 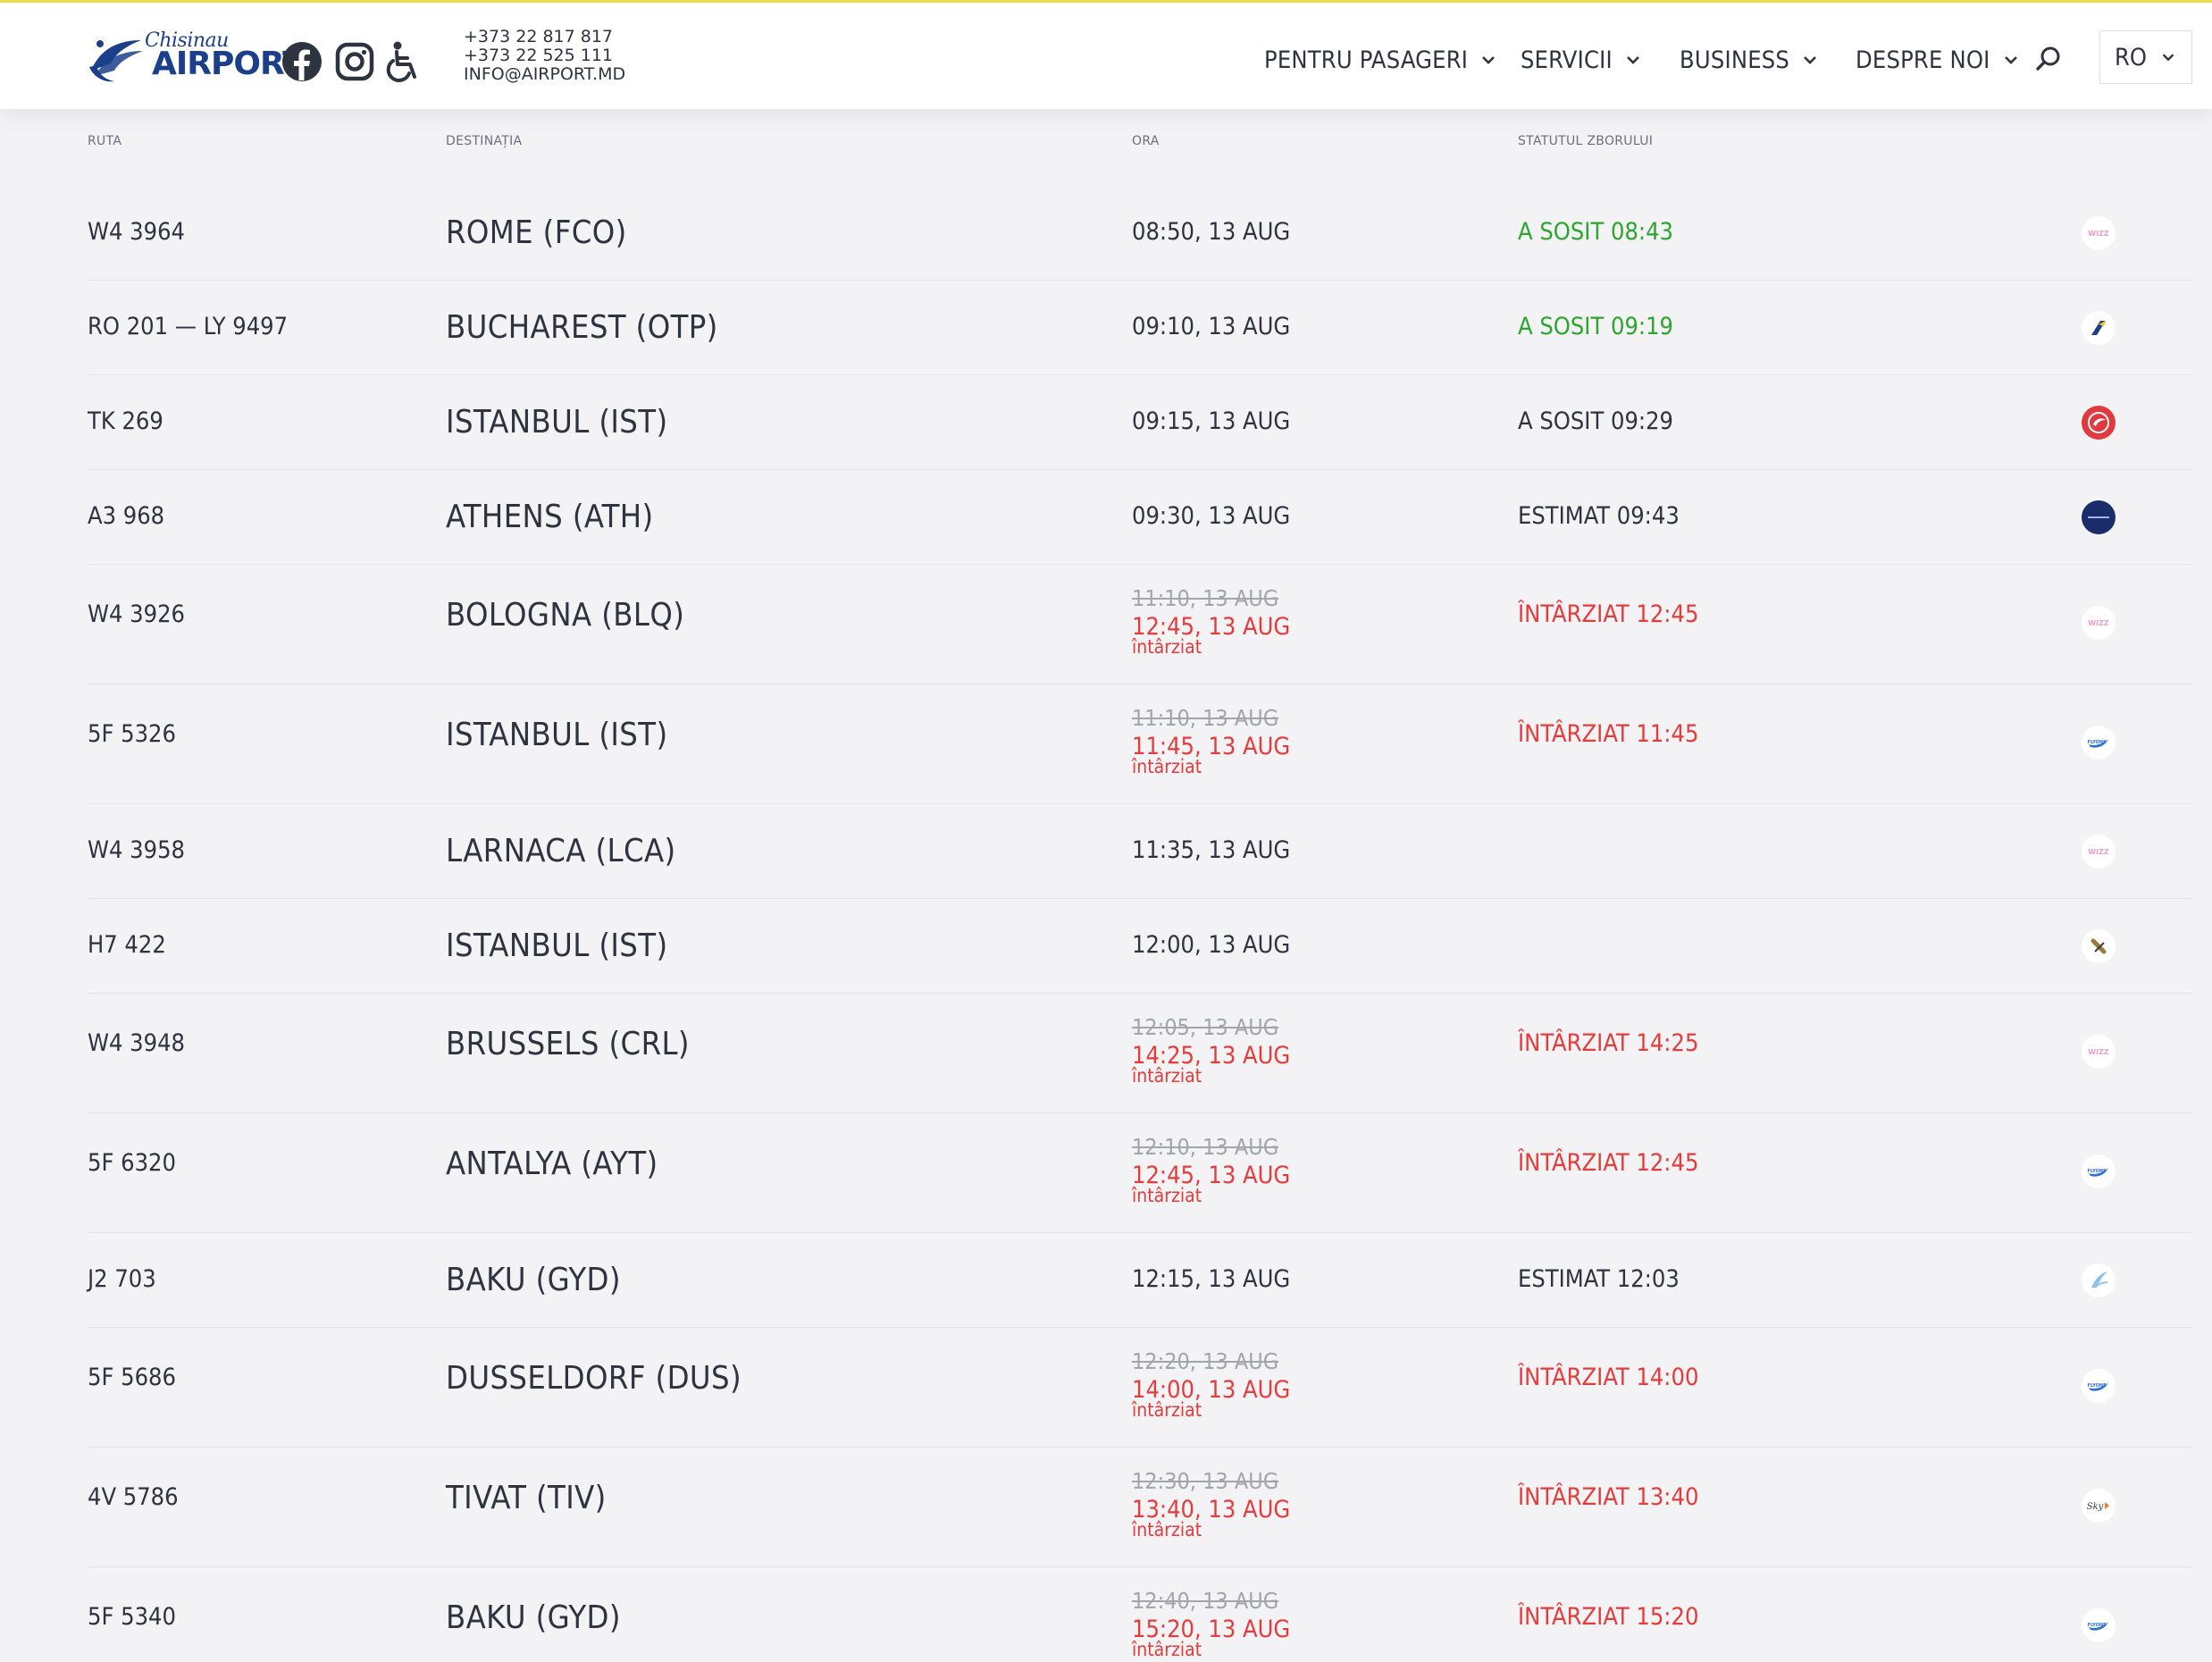 I want to click on search-icon, so click(x=2048, y=59).